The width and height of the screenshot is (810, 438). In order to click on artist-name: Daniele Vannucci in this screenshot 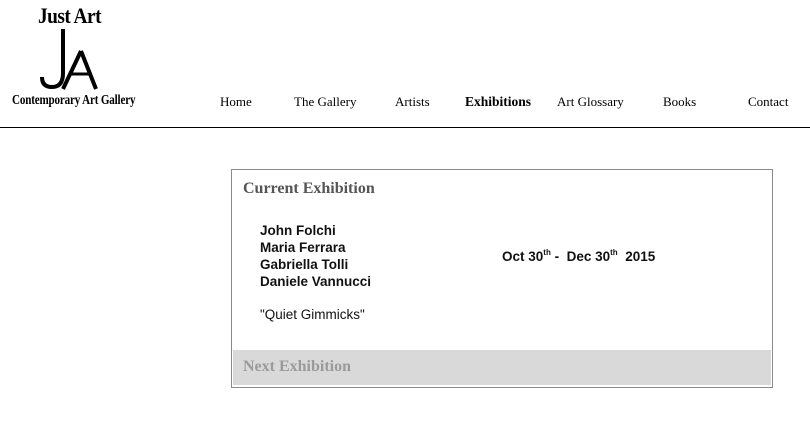, I will do `click(316, 281)`.